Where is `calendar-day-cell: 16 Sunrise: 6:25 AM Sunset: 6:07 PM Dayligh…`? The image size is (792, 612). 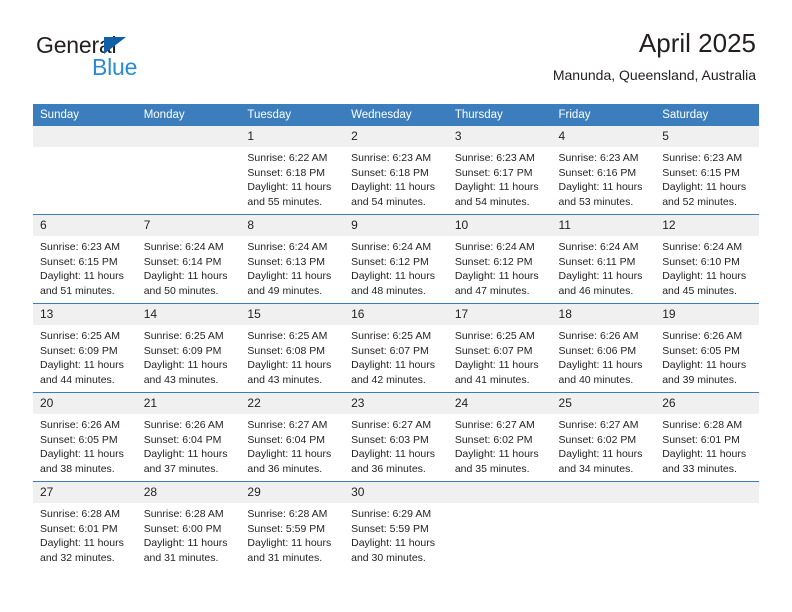
calendar-day-cell: 16 Sunrise: 6:25 AM Sunset: 6:07 PM Dayligh… is located at coordinates (396, 348).